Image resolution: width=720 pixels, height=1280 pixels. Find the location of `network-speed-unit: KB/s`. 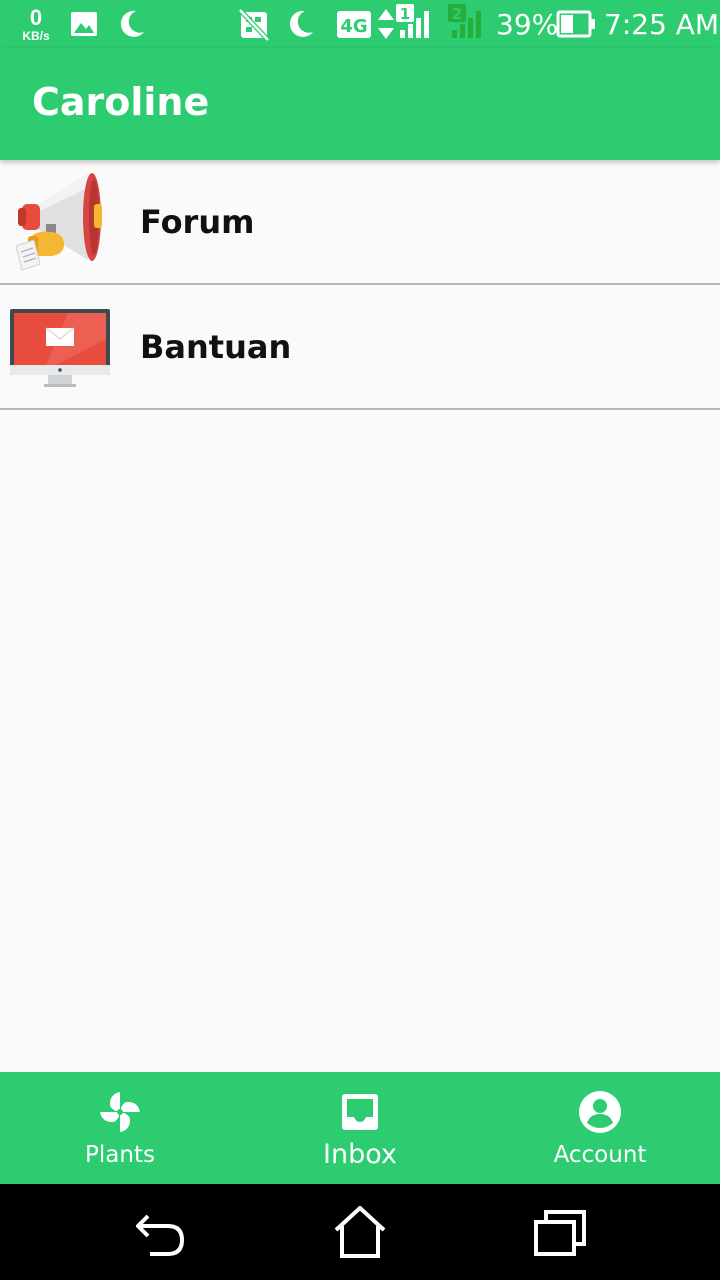

network-speed-unit: KB/s is located at coordinates (36, 35).